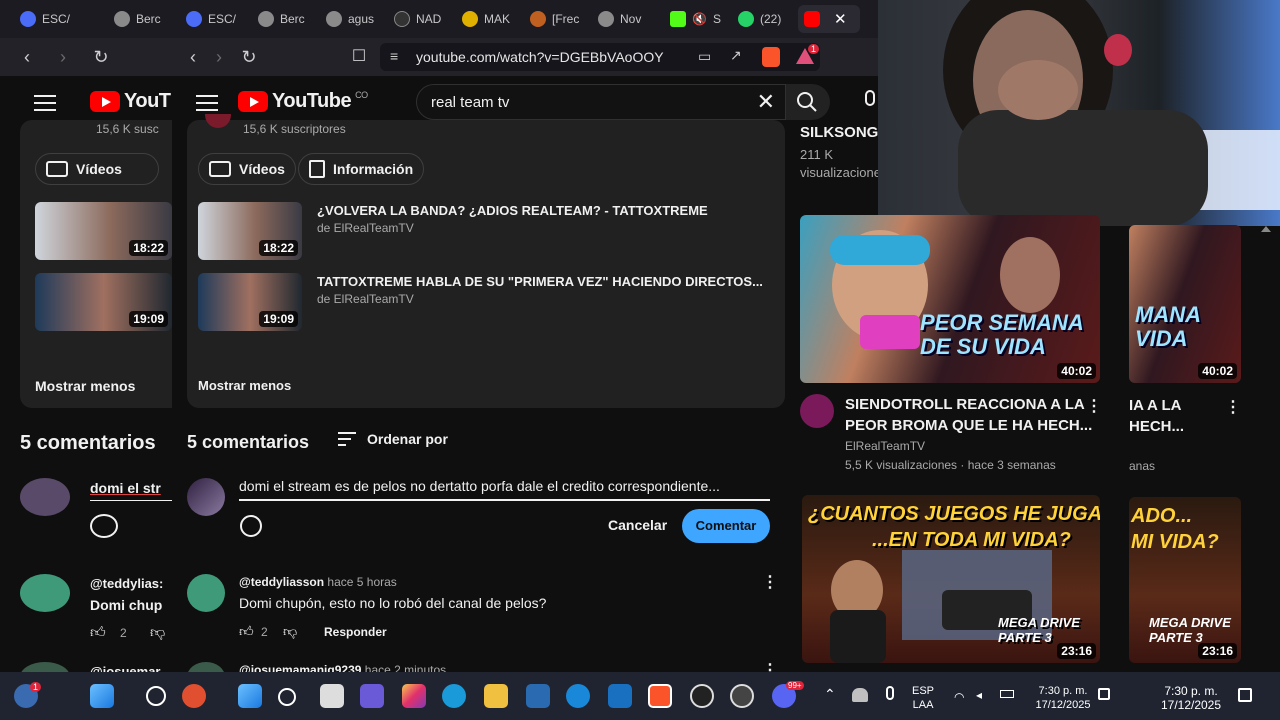 This screenshot has width=1280, height=720. Describe the element at coordinates (959, 697) in the screenshot. I see `wifi-icon: ◠` at that location.